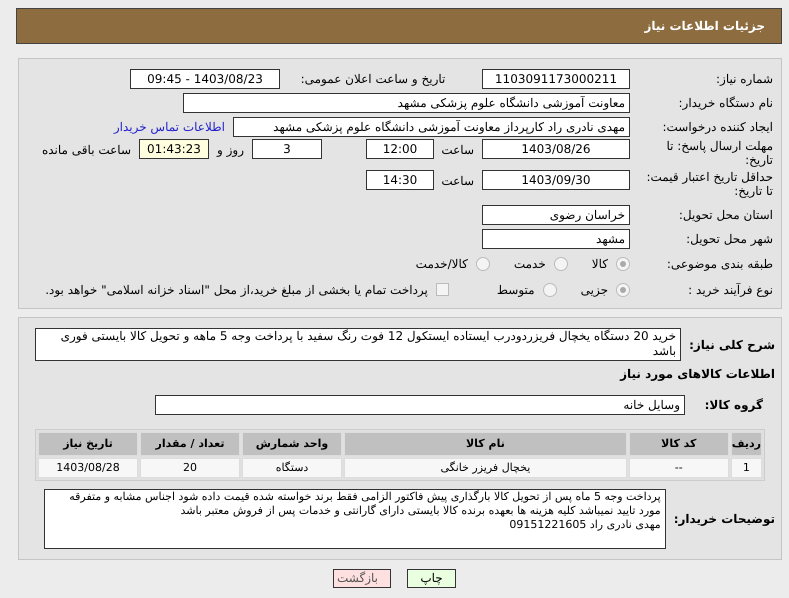  Describe the element at coordinates (732, 345) in the screenshot. I see `field-label: شرح کلی نیاز:` at that location.